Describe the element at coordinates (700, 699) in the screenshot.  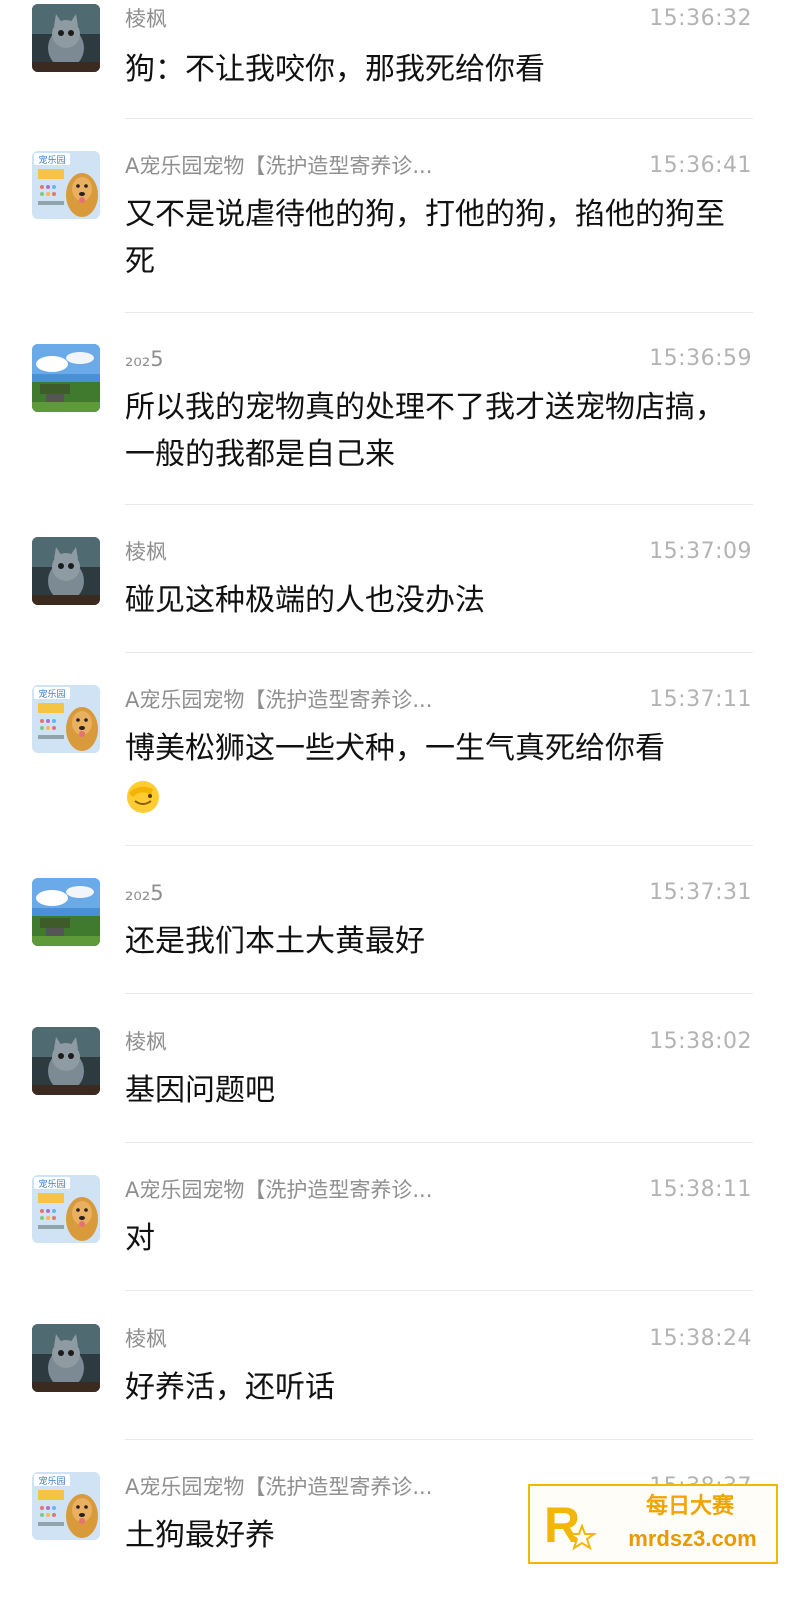
I see `message-time: 15:37:11` at that location.